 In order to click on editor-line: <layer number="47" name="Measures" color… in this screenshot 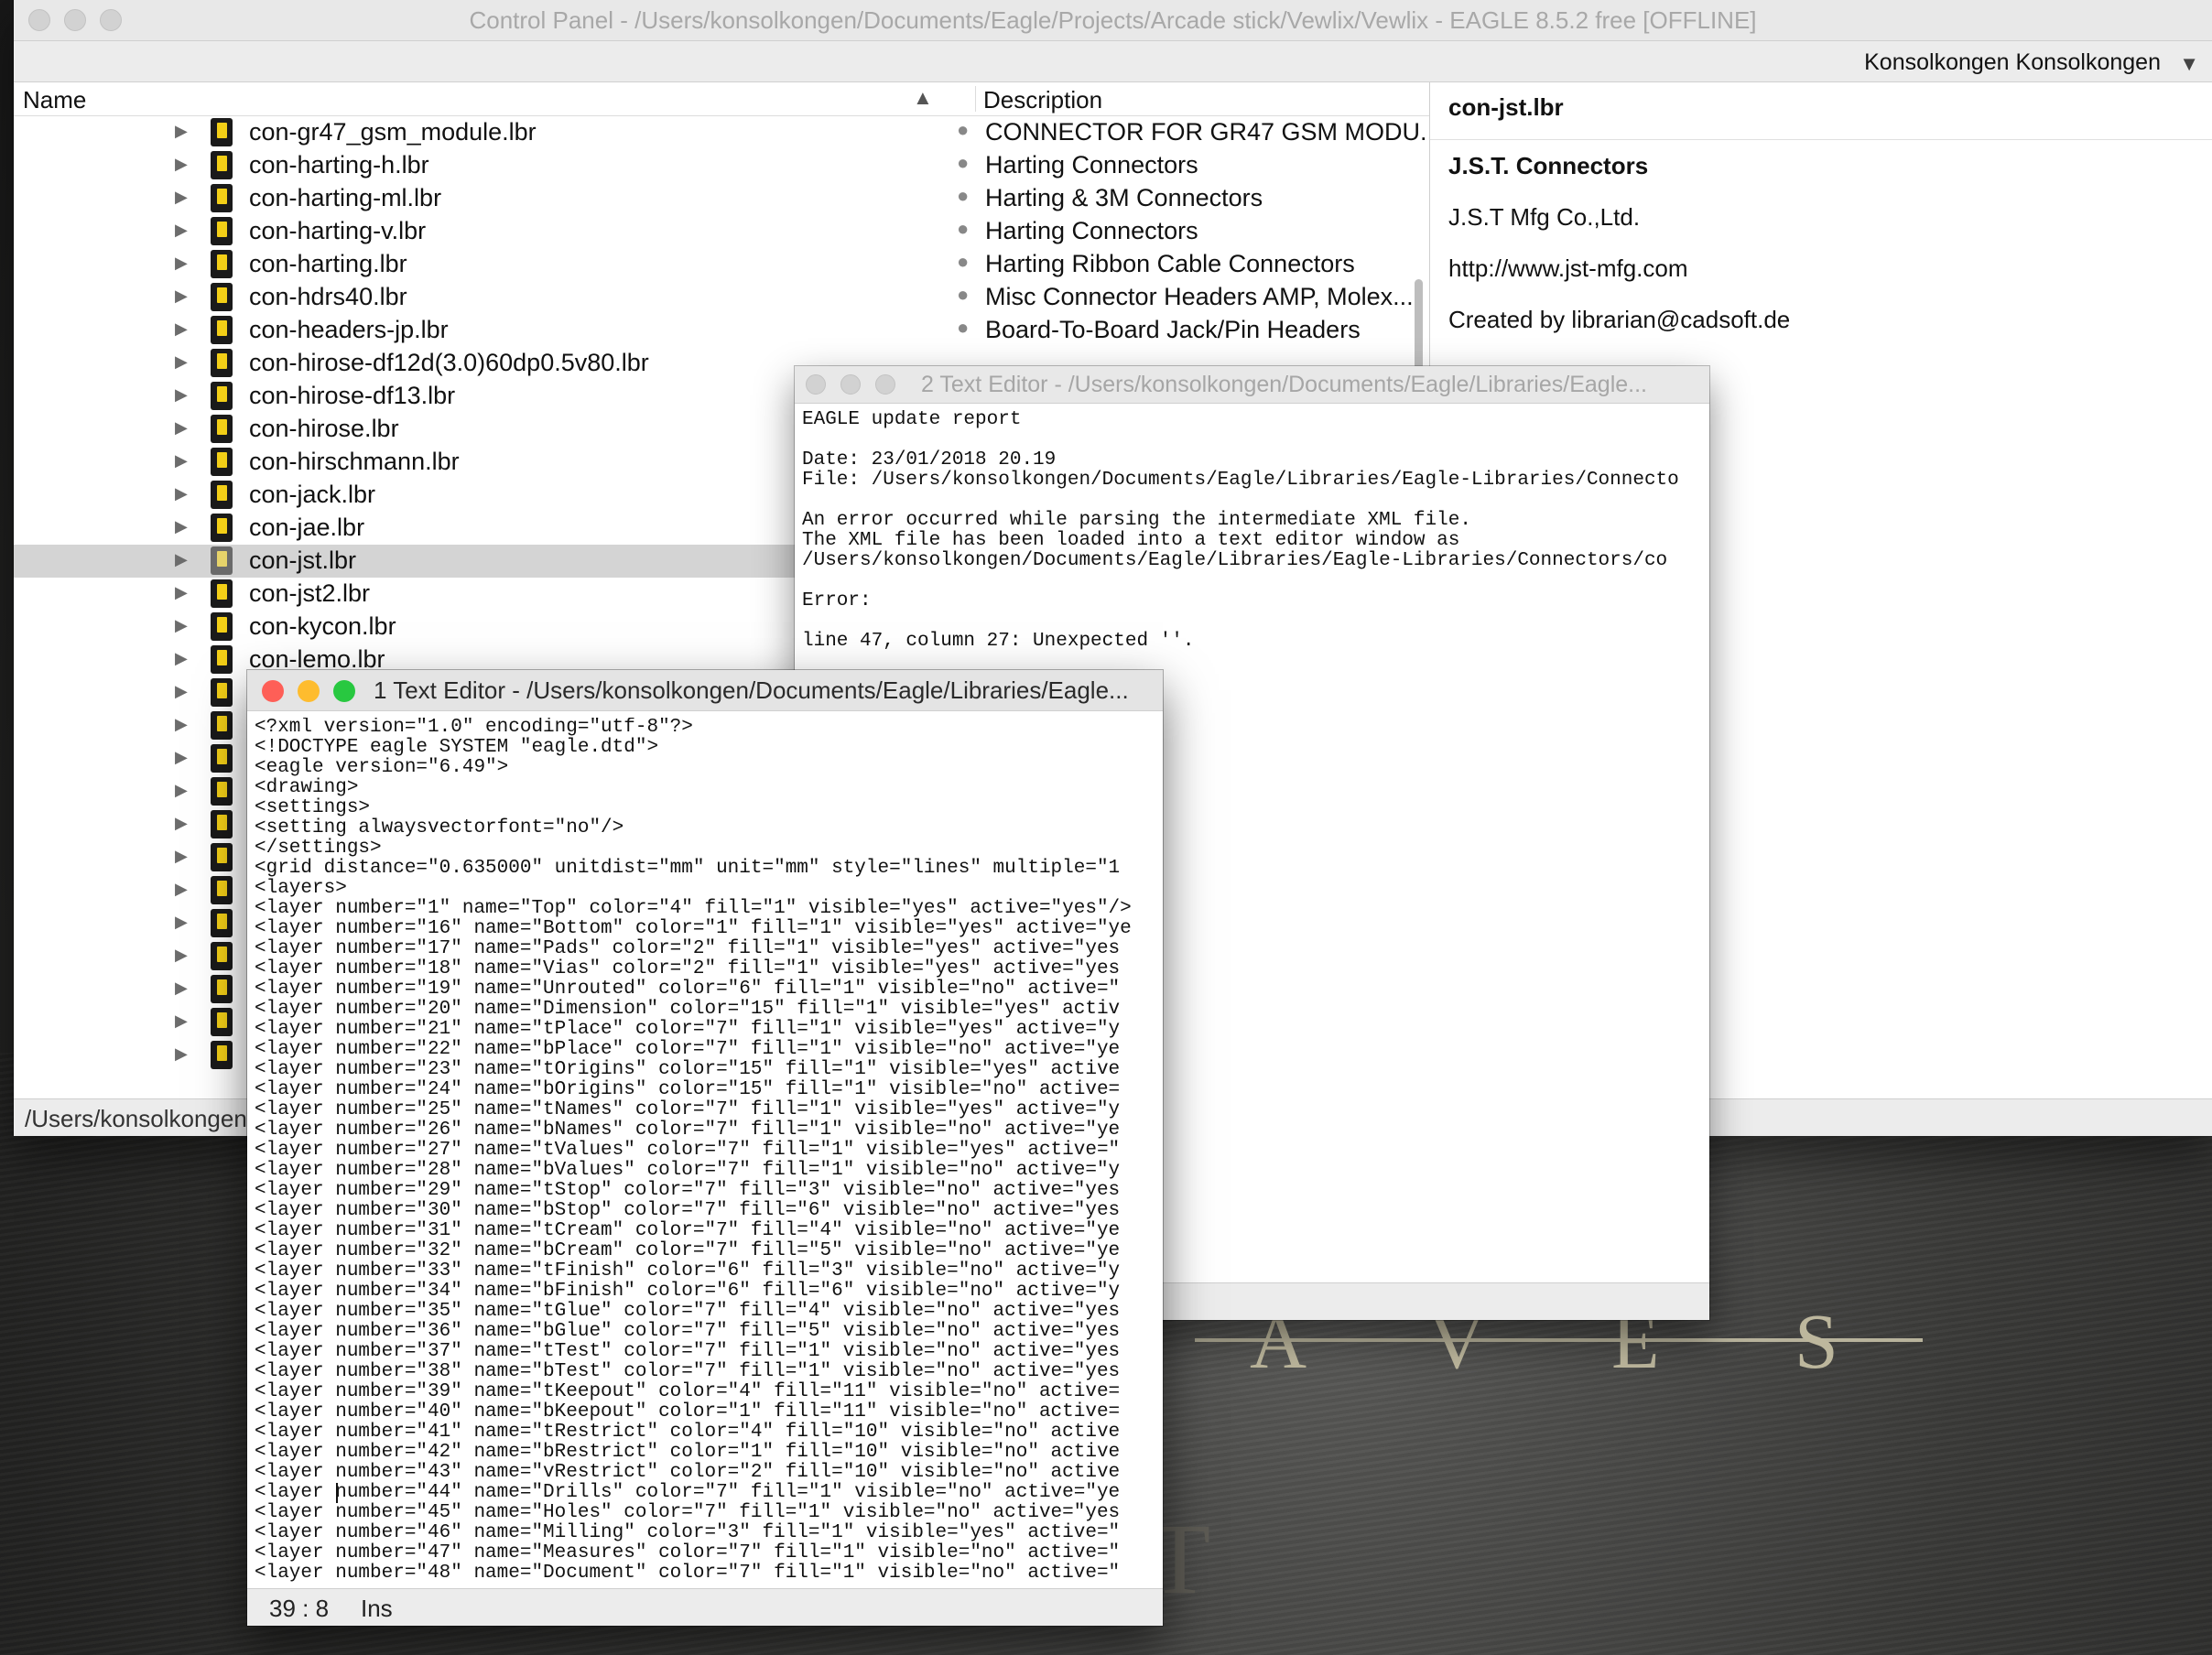, I will do `click(688, 1553)`.